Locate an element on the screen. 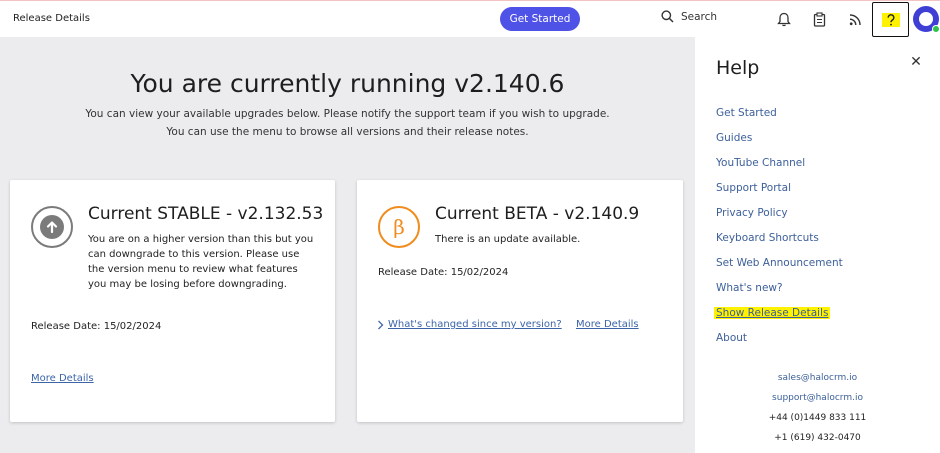 The image size is (940, 453). help-link-whats-new: What's new? is located at coordinates (779, 294).